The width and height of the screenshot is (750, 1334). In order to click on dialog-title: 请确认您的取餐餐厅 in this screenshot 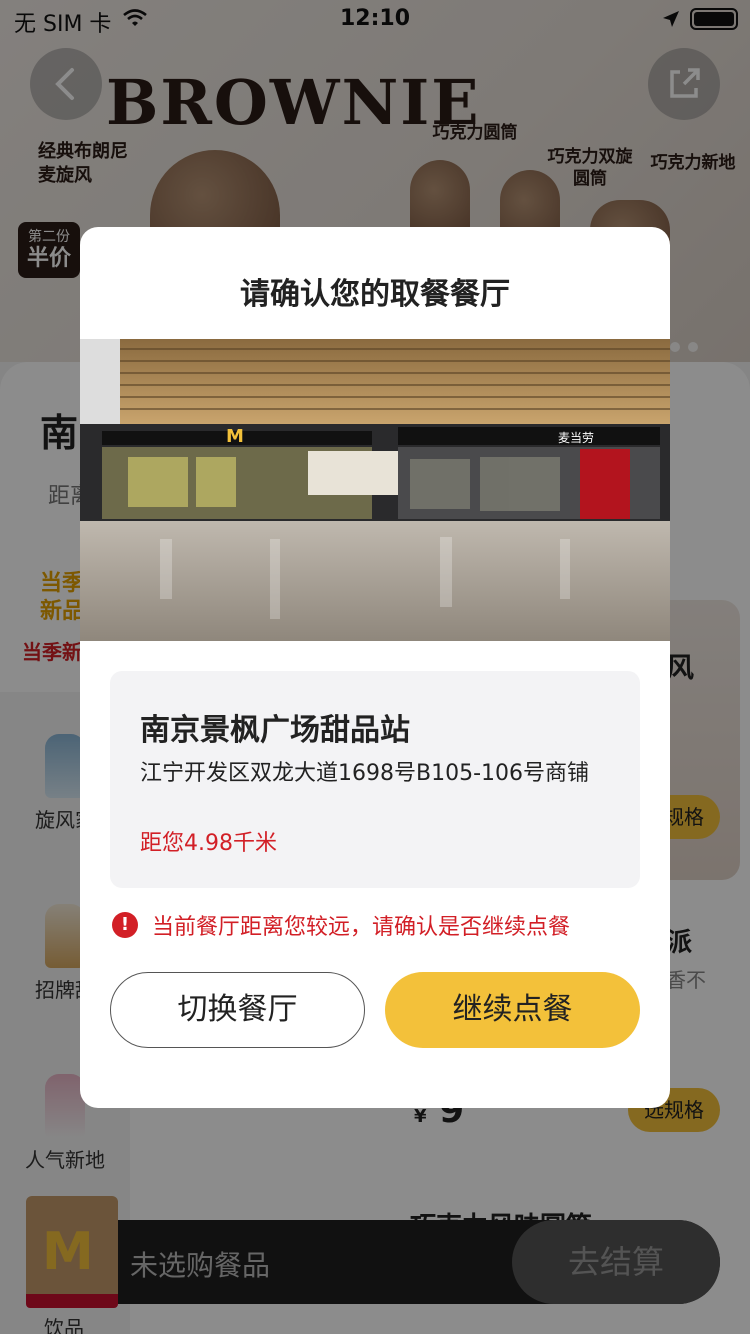, I will do `click(375, 294)`.